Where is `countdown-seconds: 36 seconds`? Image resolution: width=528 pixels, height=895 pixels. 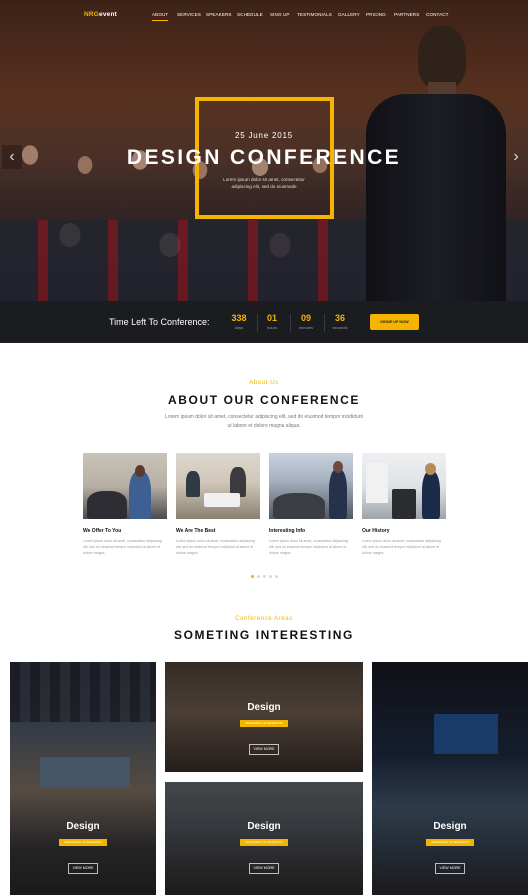
countdown-seconds: 36 seconds is located at coordinates (340, 321).